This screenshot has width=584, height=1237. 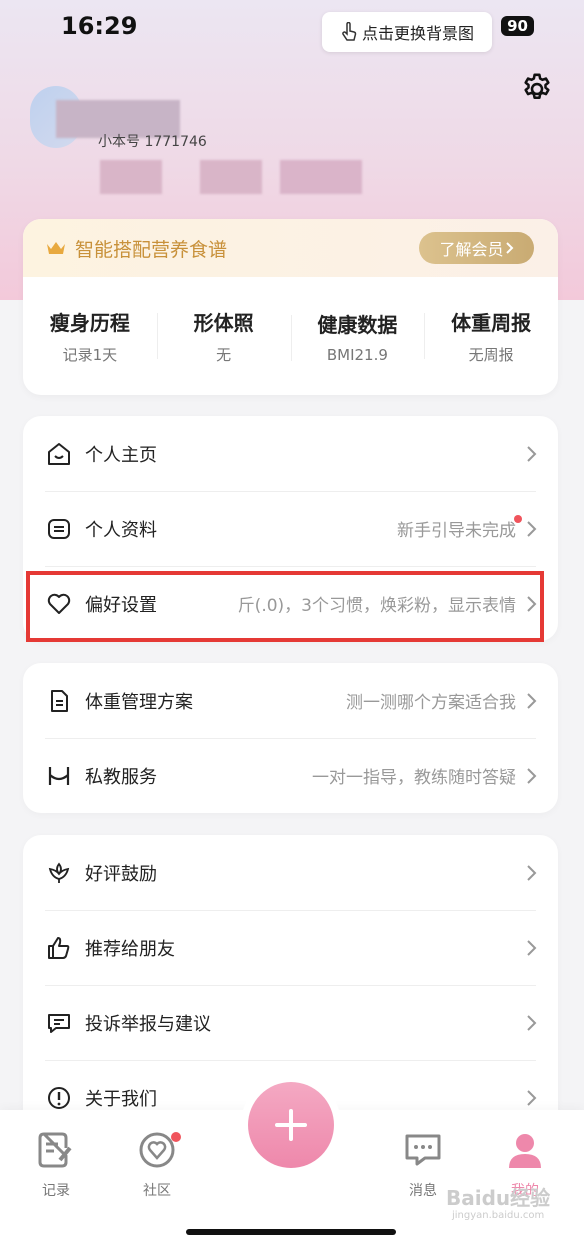 What do you see at coordinates (223, 336) in the screenshot?
I see `stat-body-photo: 形体照 无` at bounding box center [223, 336].